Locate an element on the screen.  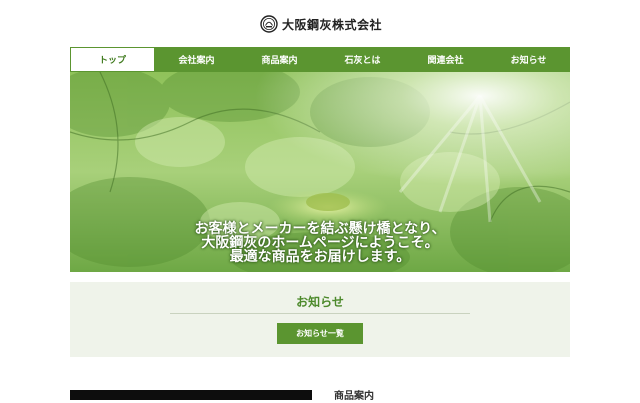
nav-item-lime: 石灰とは is located at coordinates (362, 59).